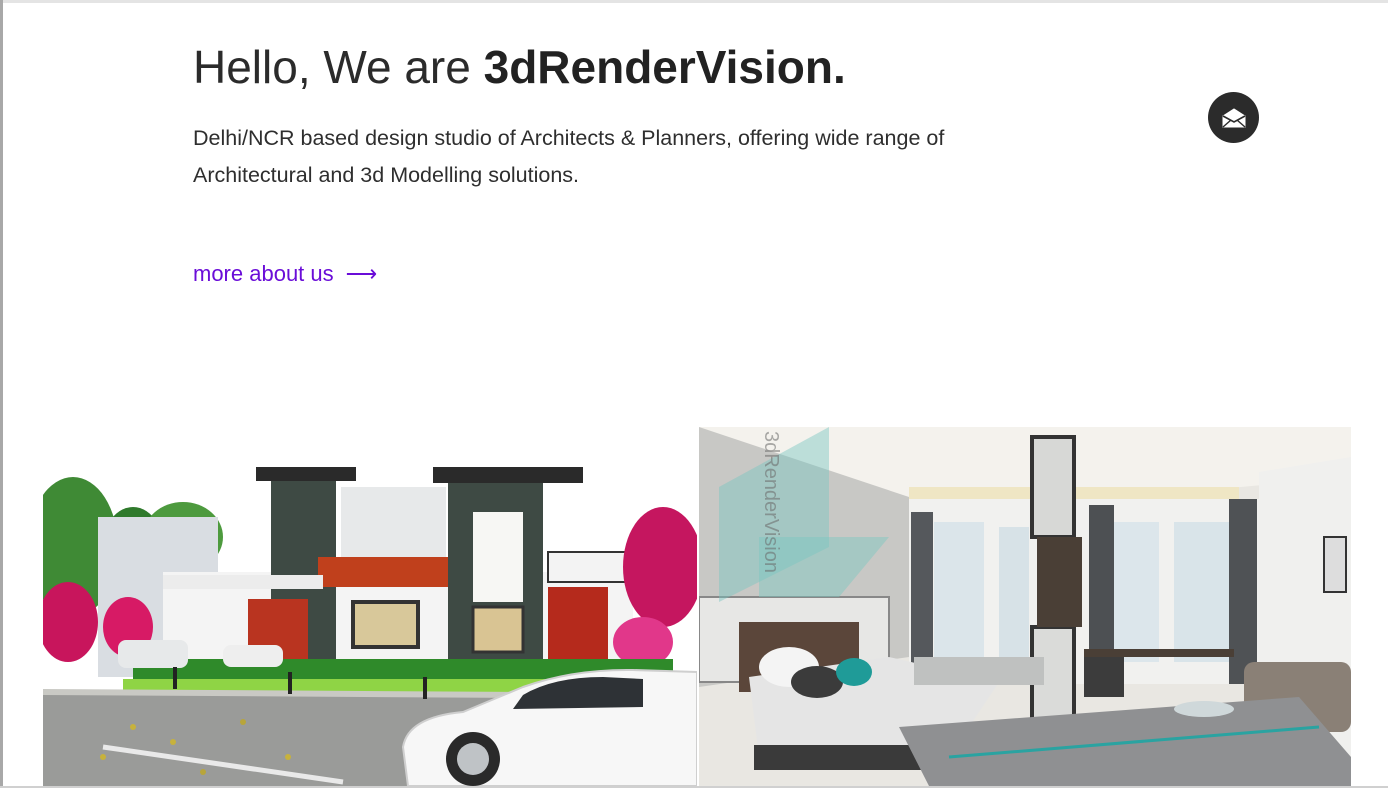  Describe the element at coordinates (664, 67) in the screenshot. I see `hero-title-brand: 3dRenderVision.` at that location.